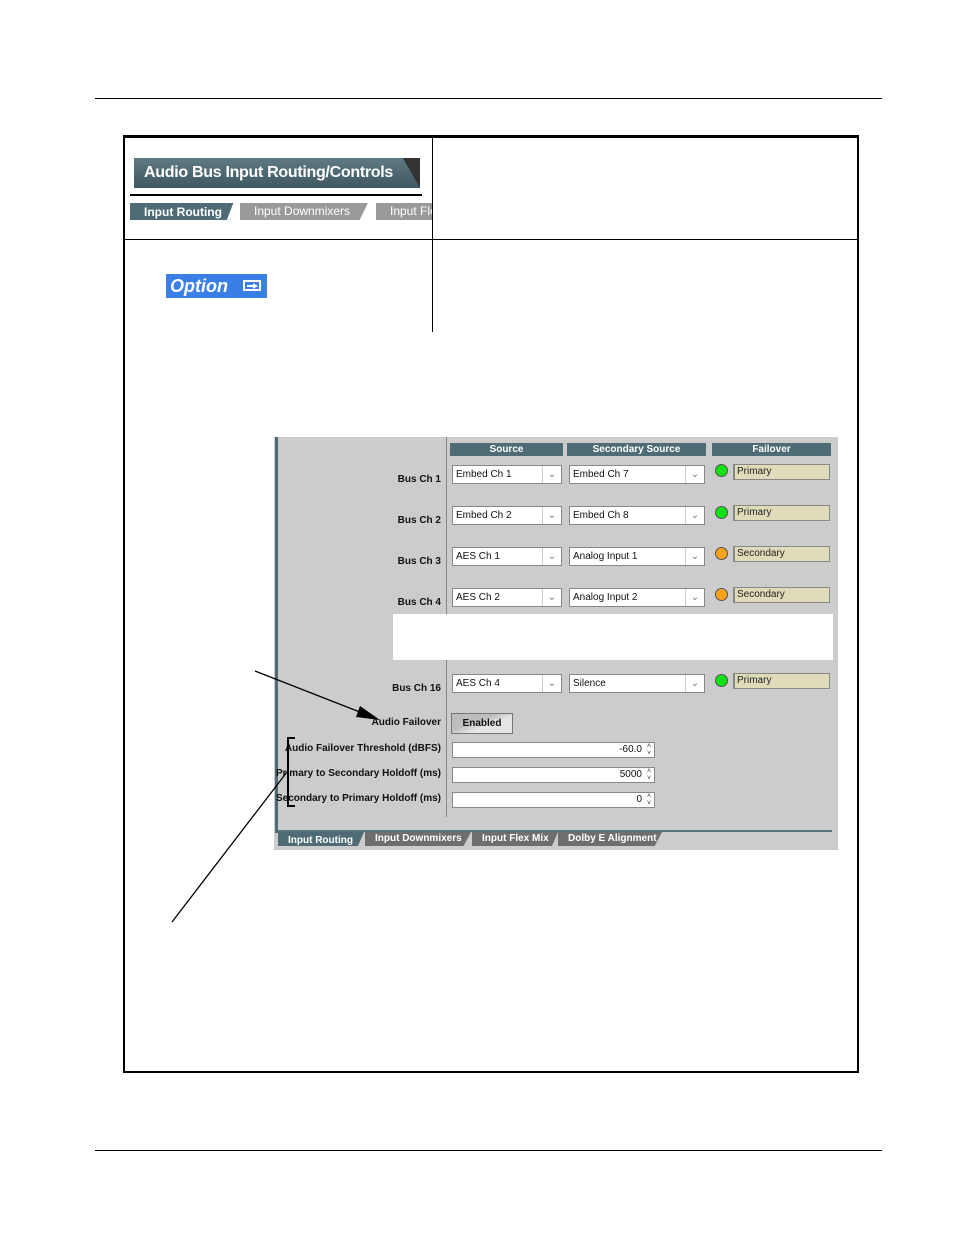 The image size is (954, 1235). Describe the element at coordinates (321, 839) in the screenshot. I see `bottom-tab-input-routing: Input Routing` at that location.